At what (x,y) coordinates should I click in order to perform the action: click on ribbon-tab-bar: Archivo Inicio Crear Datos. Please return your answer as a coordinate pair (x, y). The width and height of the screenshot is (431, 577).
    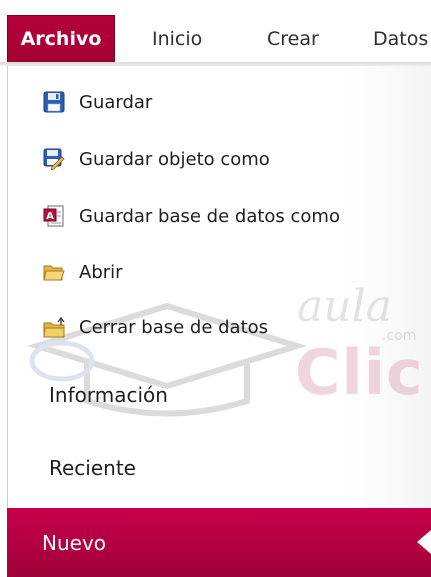
    Looking at the image, I should click on (215, 33).